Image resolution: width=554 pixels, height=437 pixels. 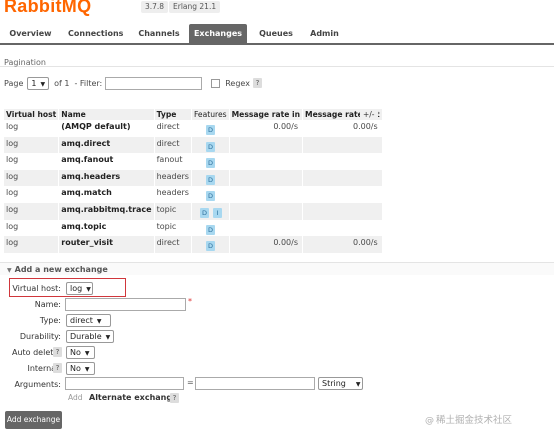 What do you see at coordinates (277, 12) in the screenshot?
I see `app-header: RabbitMQ 3.7.8 Erlang 21.1` at bounding box center [277, 12].